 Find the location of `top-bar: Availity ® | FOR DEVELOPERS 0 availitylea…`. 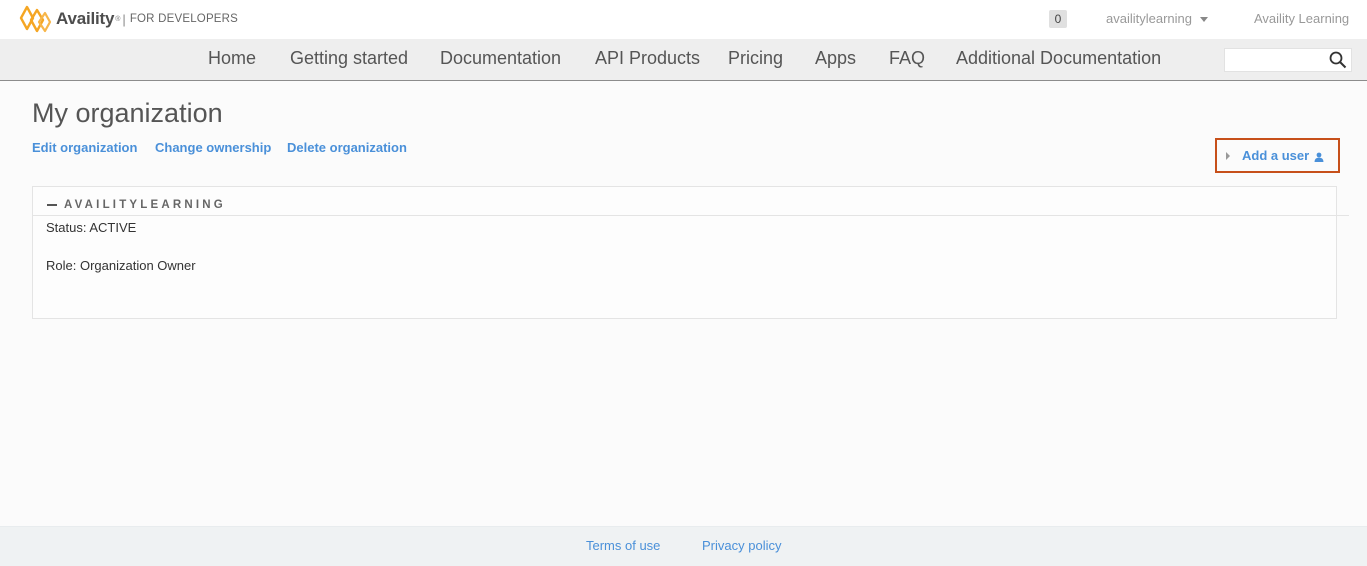

top-bar: Availity ® | FOR DEVELOPERS 0 availitylea… is located at coordinates (683, 19).